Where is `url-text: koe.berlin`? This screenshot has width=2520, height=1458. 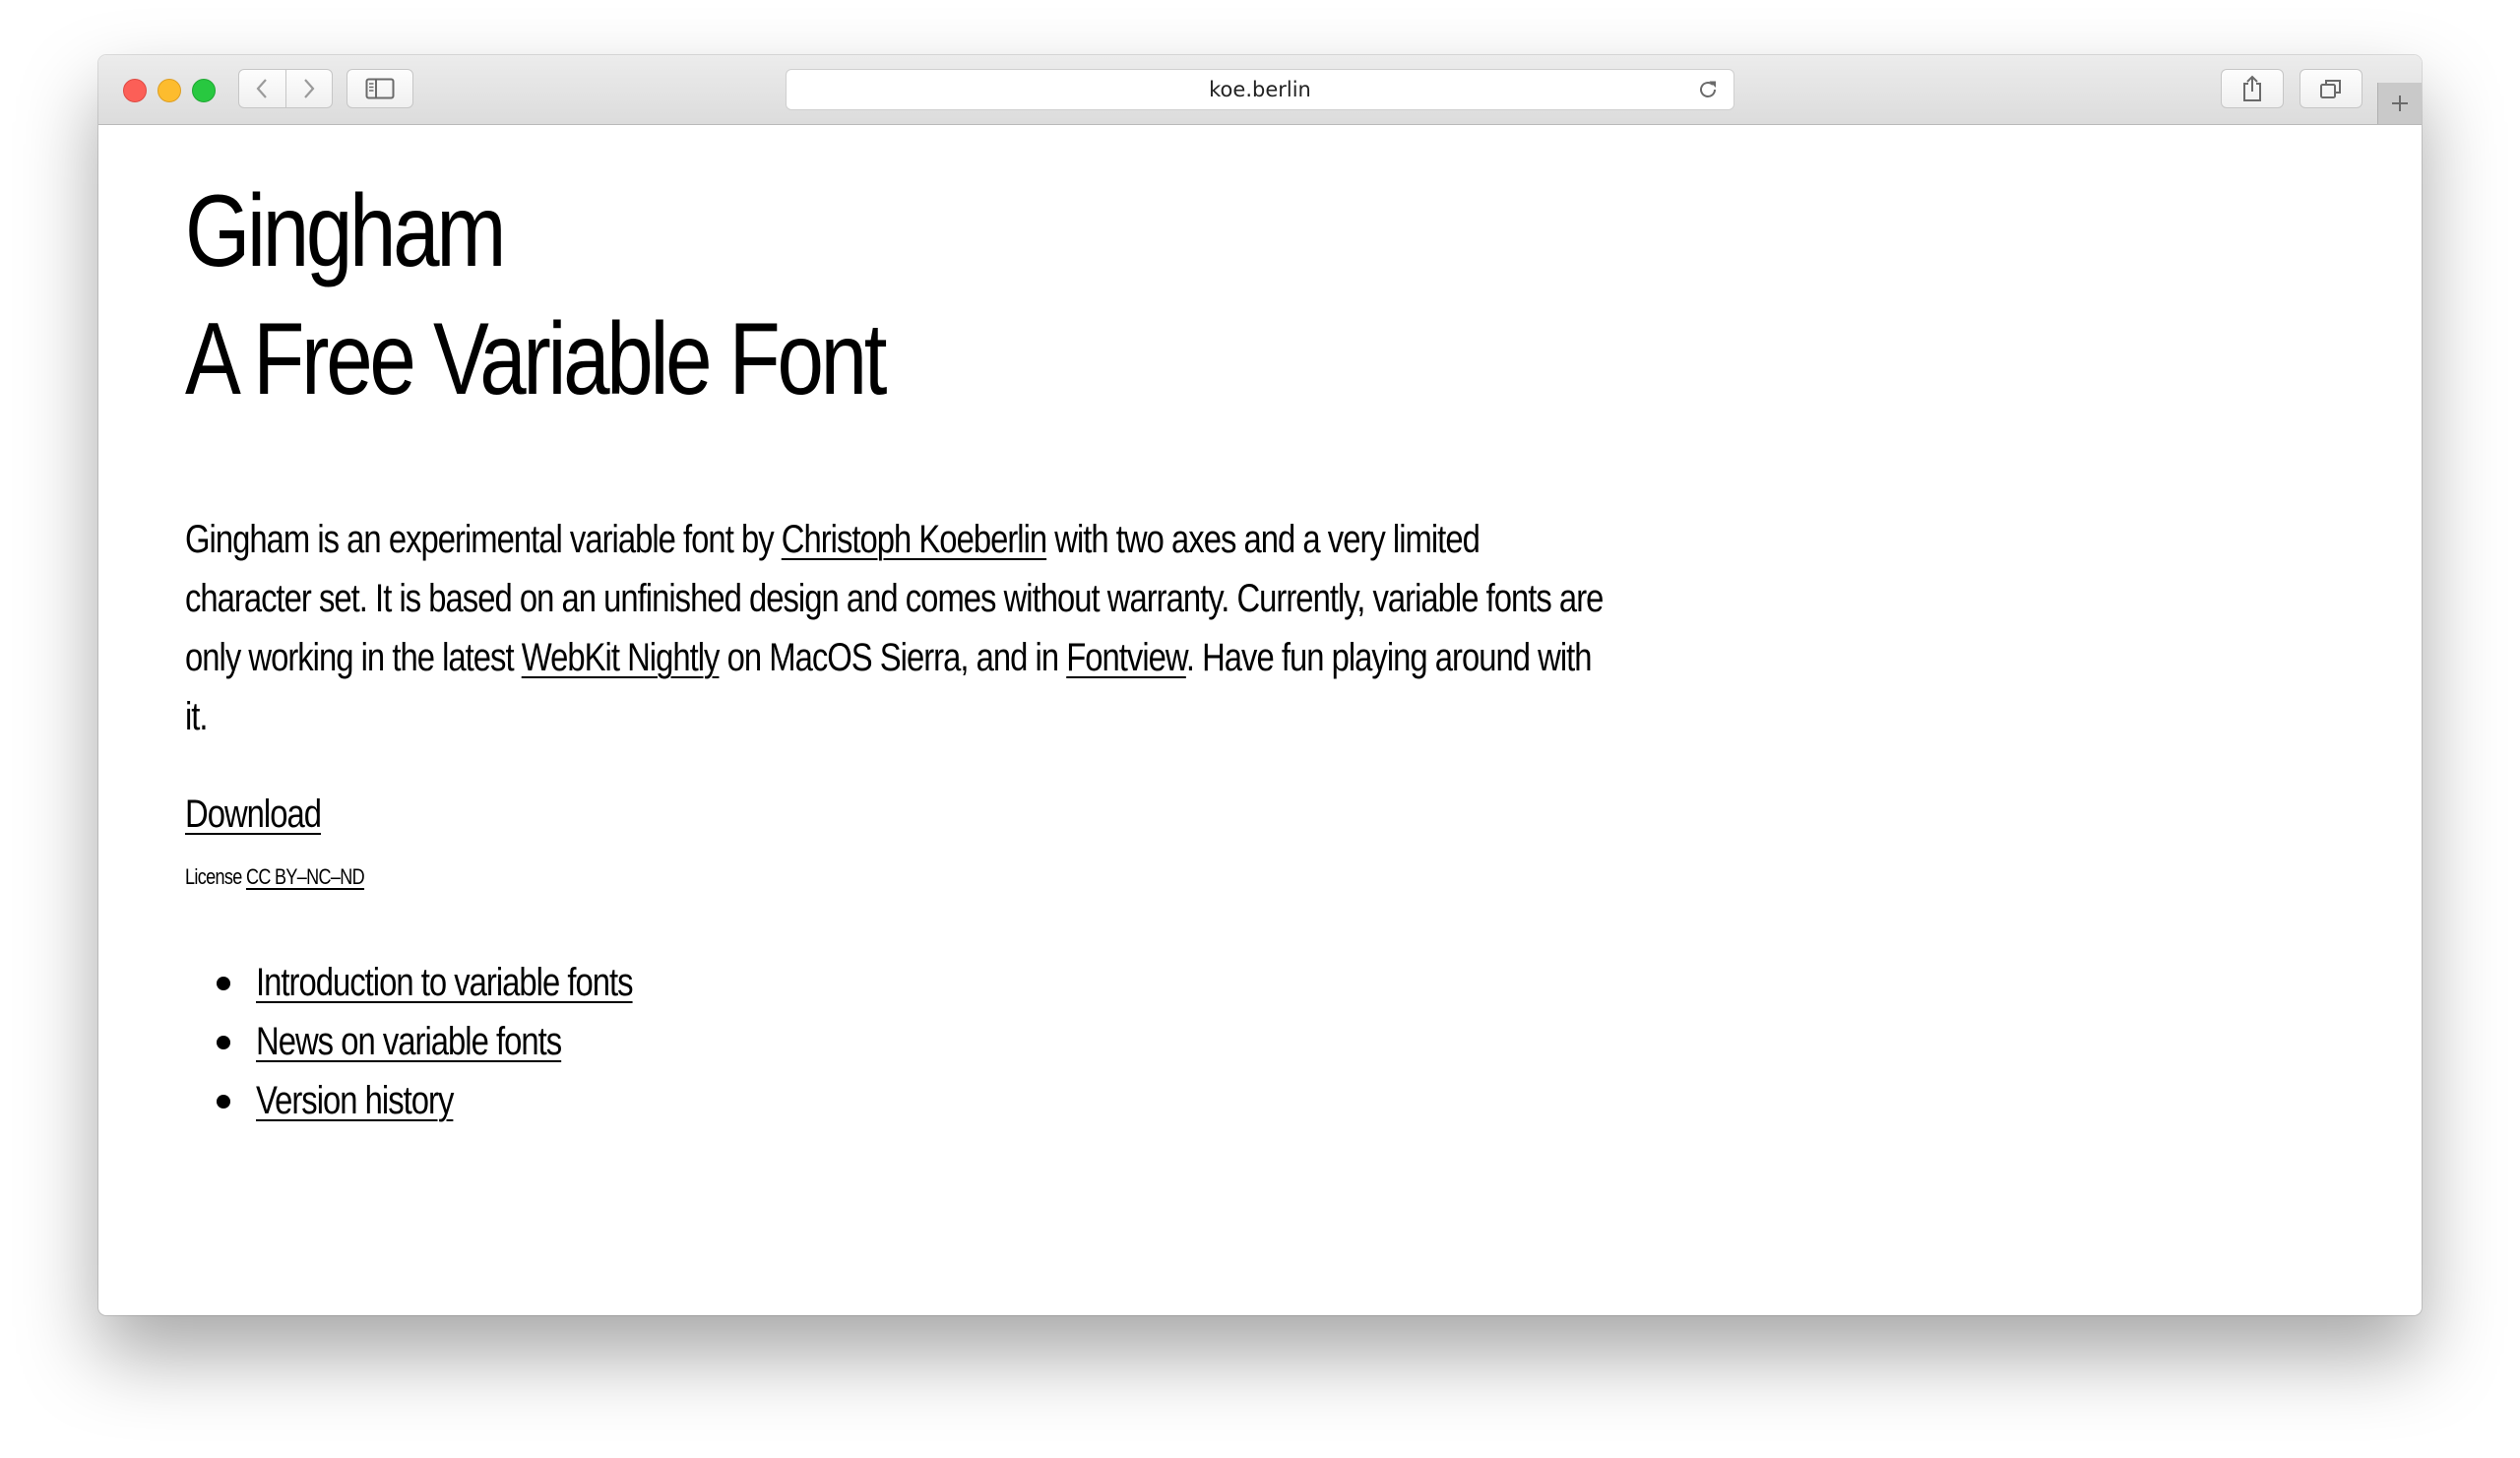 url-text: koe.berlin is located at coordinates (1260, 89).